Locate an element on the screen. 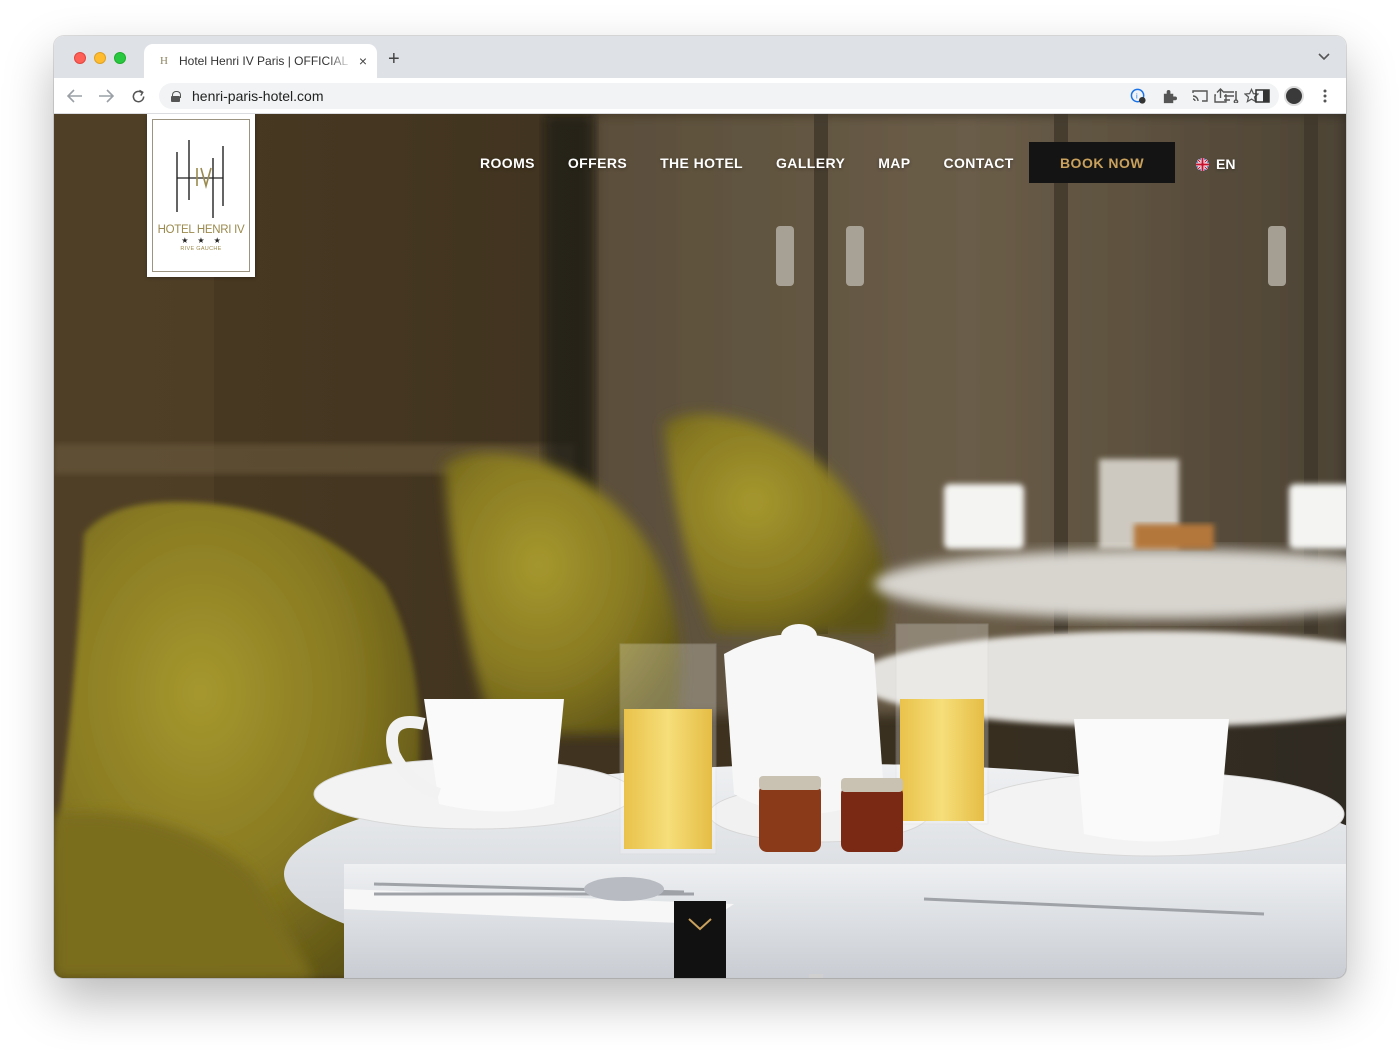  book-now-button: BOOK NOW is located at coordinates (1102, 162).